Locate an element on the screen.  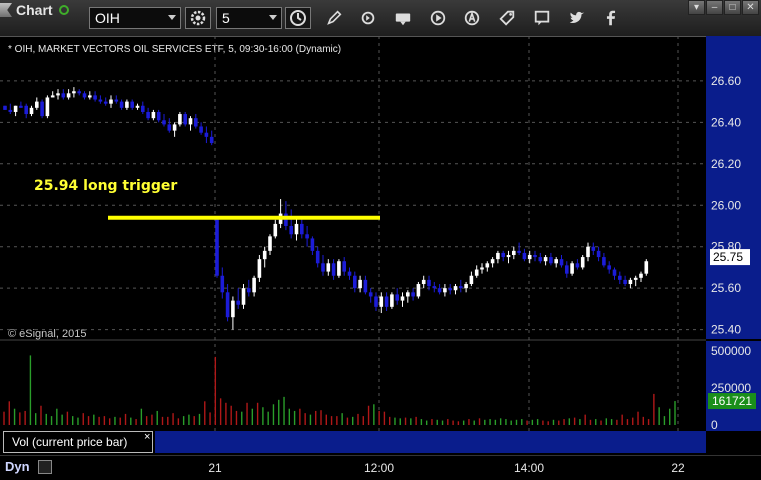
lock-icon is located at coordinates (45, 467).